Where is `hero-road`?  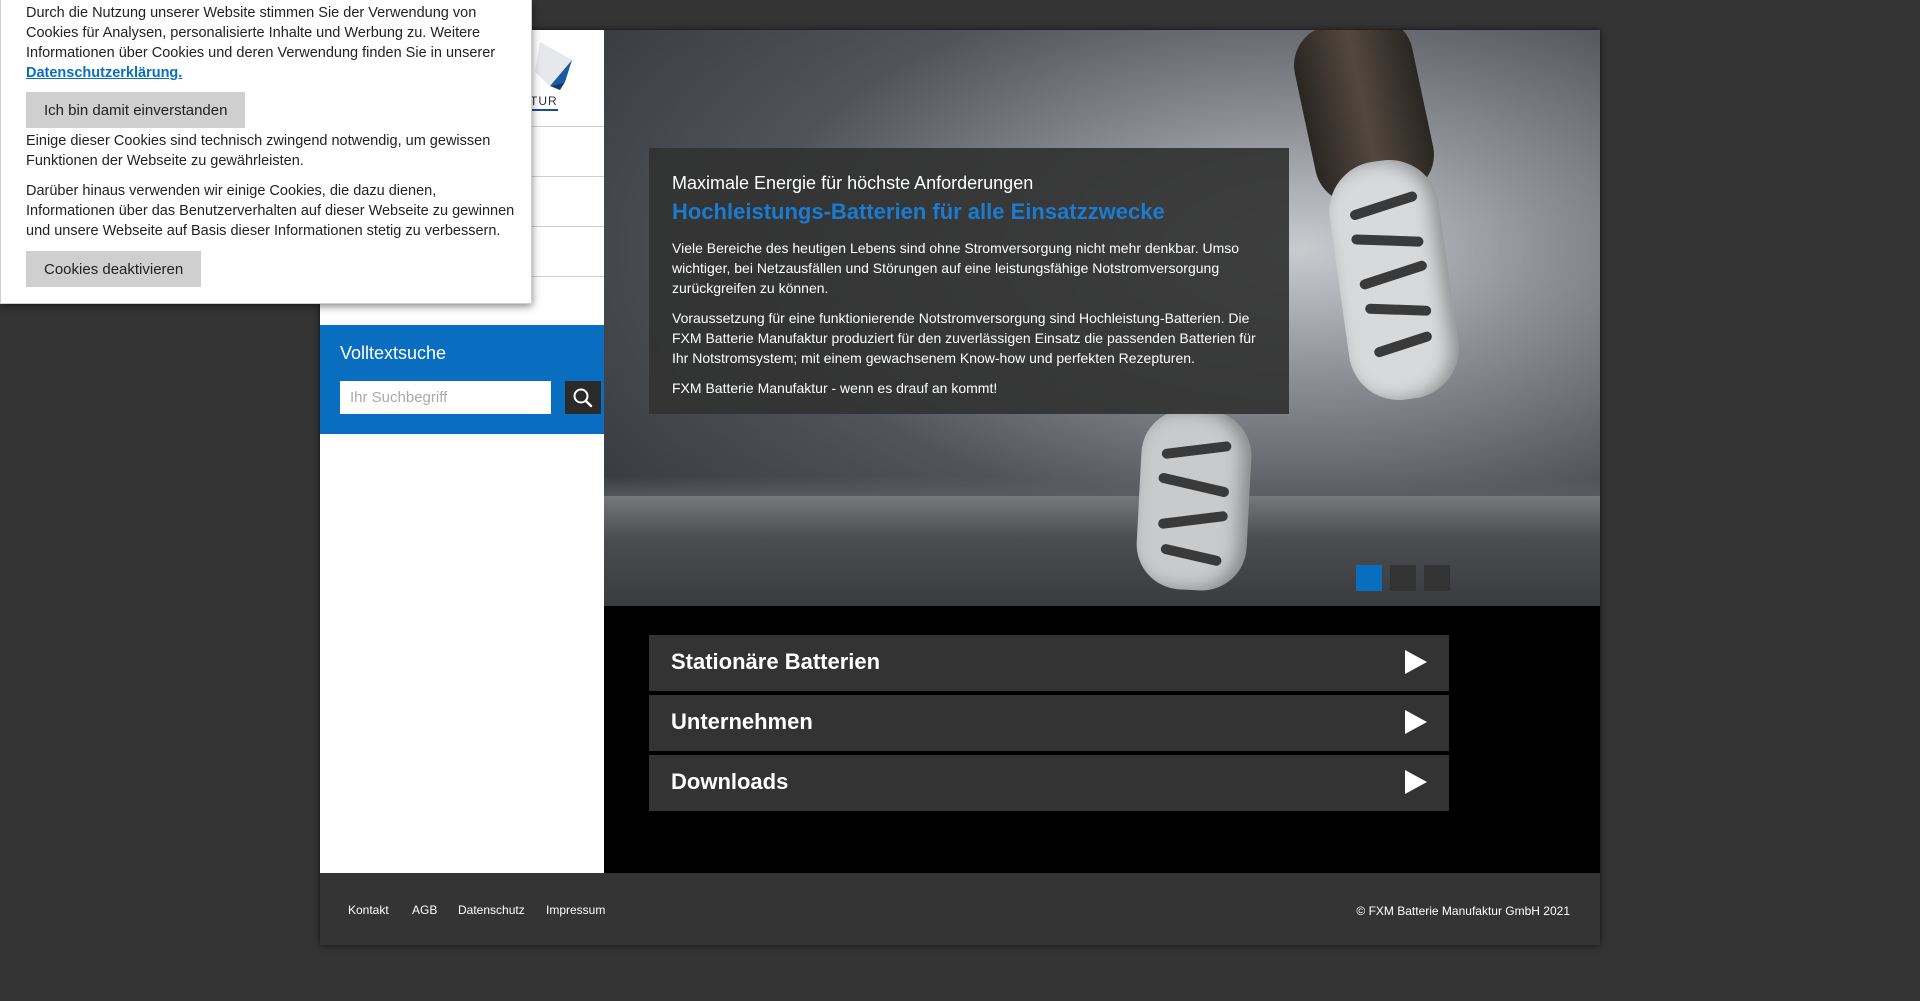
hero-road is located at coordinates (1102, 551).